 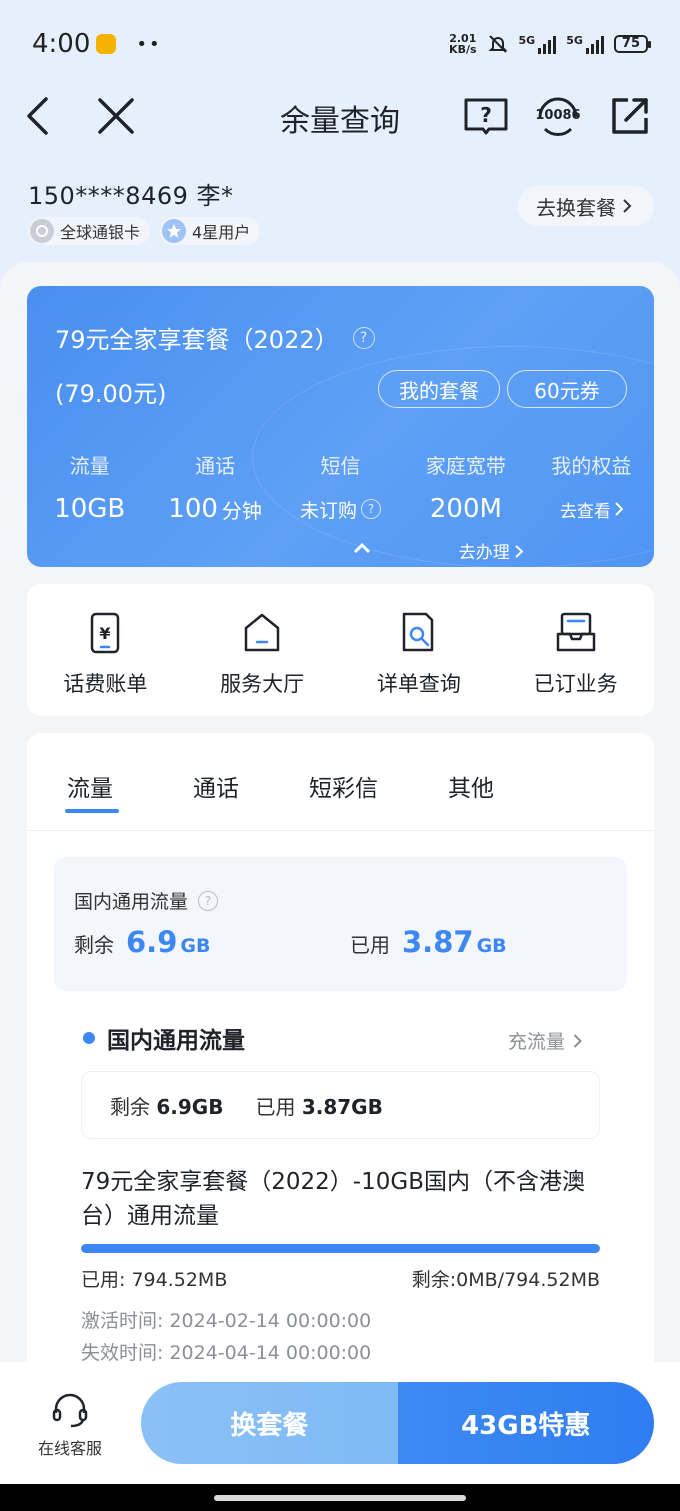 I want to click on bottom-bar: 在线客服 换套餐 43GB特惠, so click(x=340, y=1423).